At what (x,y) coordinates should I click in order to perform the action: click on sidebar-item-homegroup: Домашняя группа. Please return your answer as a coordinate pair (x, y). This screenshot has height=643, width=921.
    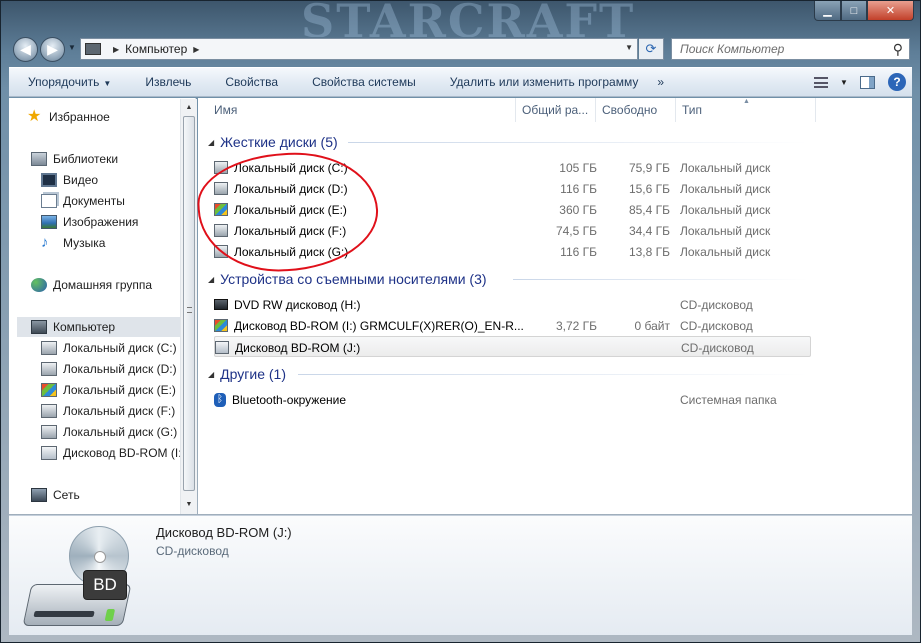
    Looking at the image, I should click on (91, 285).